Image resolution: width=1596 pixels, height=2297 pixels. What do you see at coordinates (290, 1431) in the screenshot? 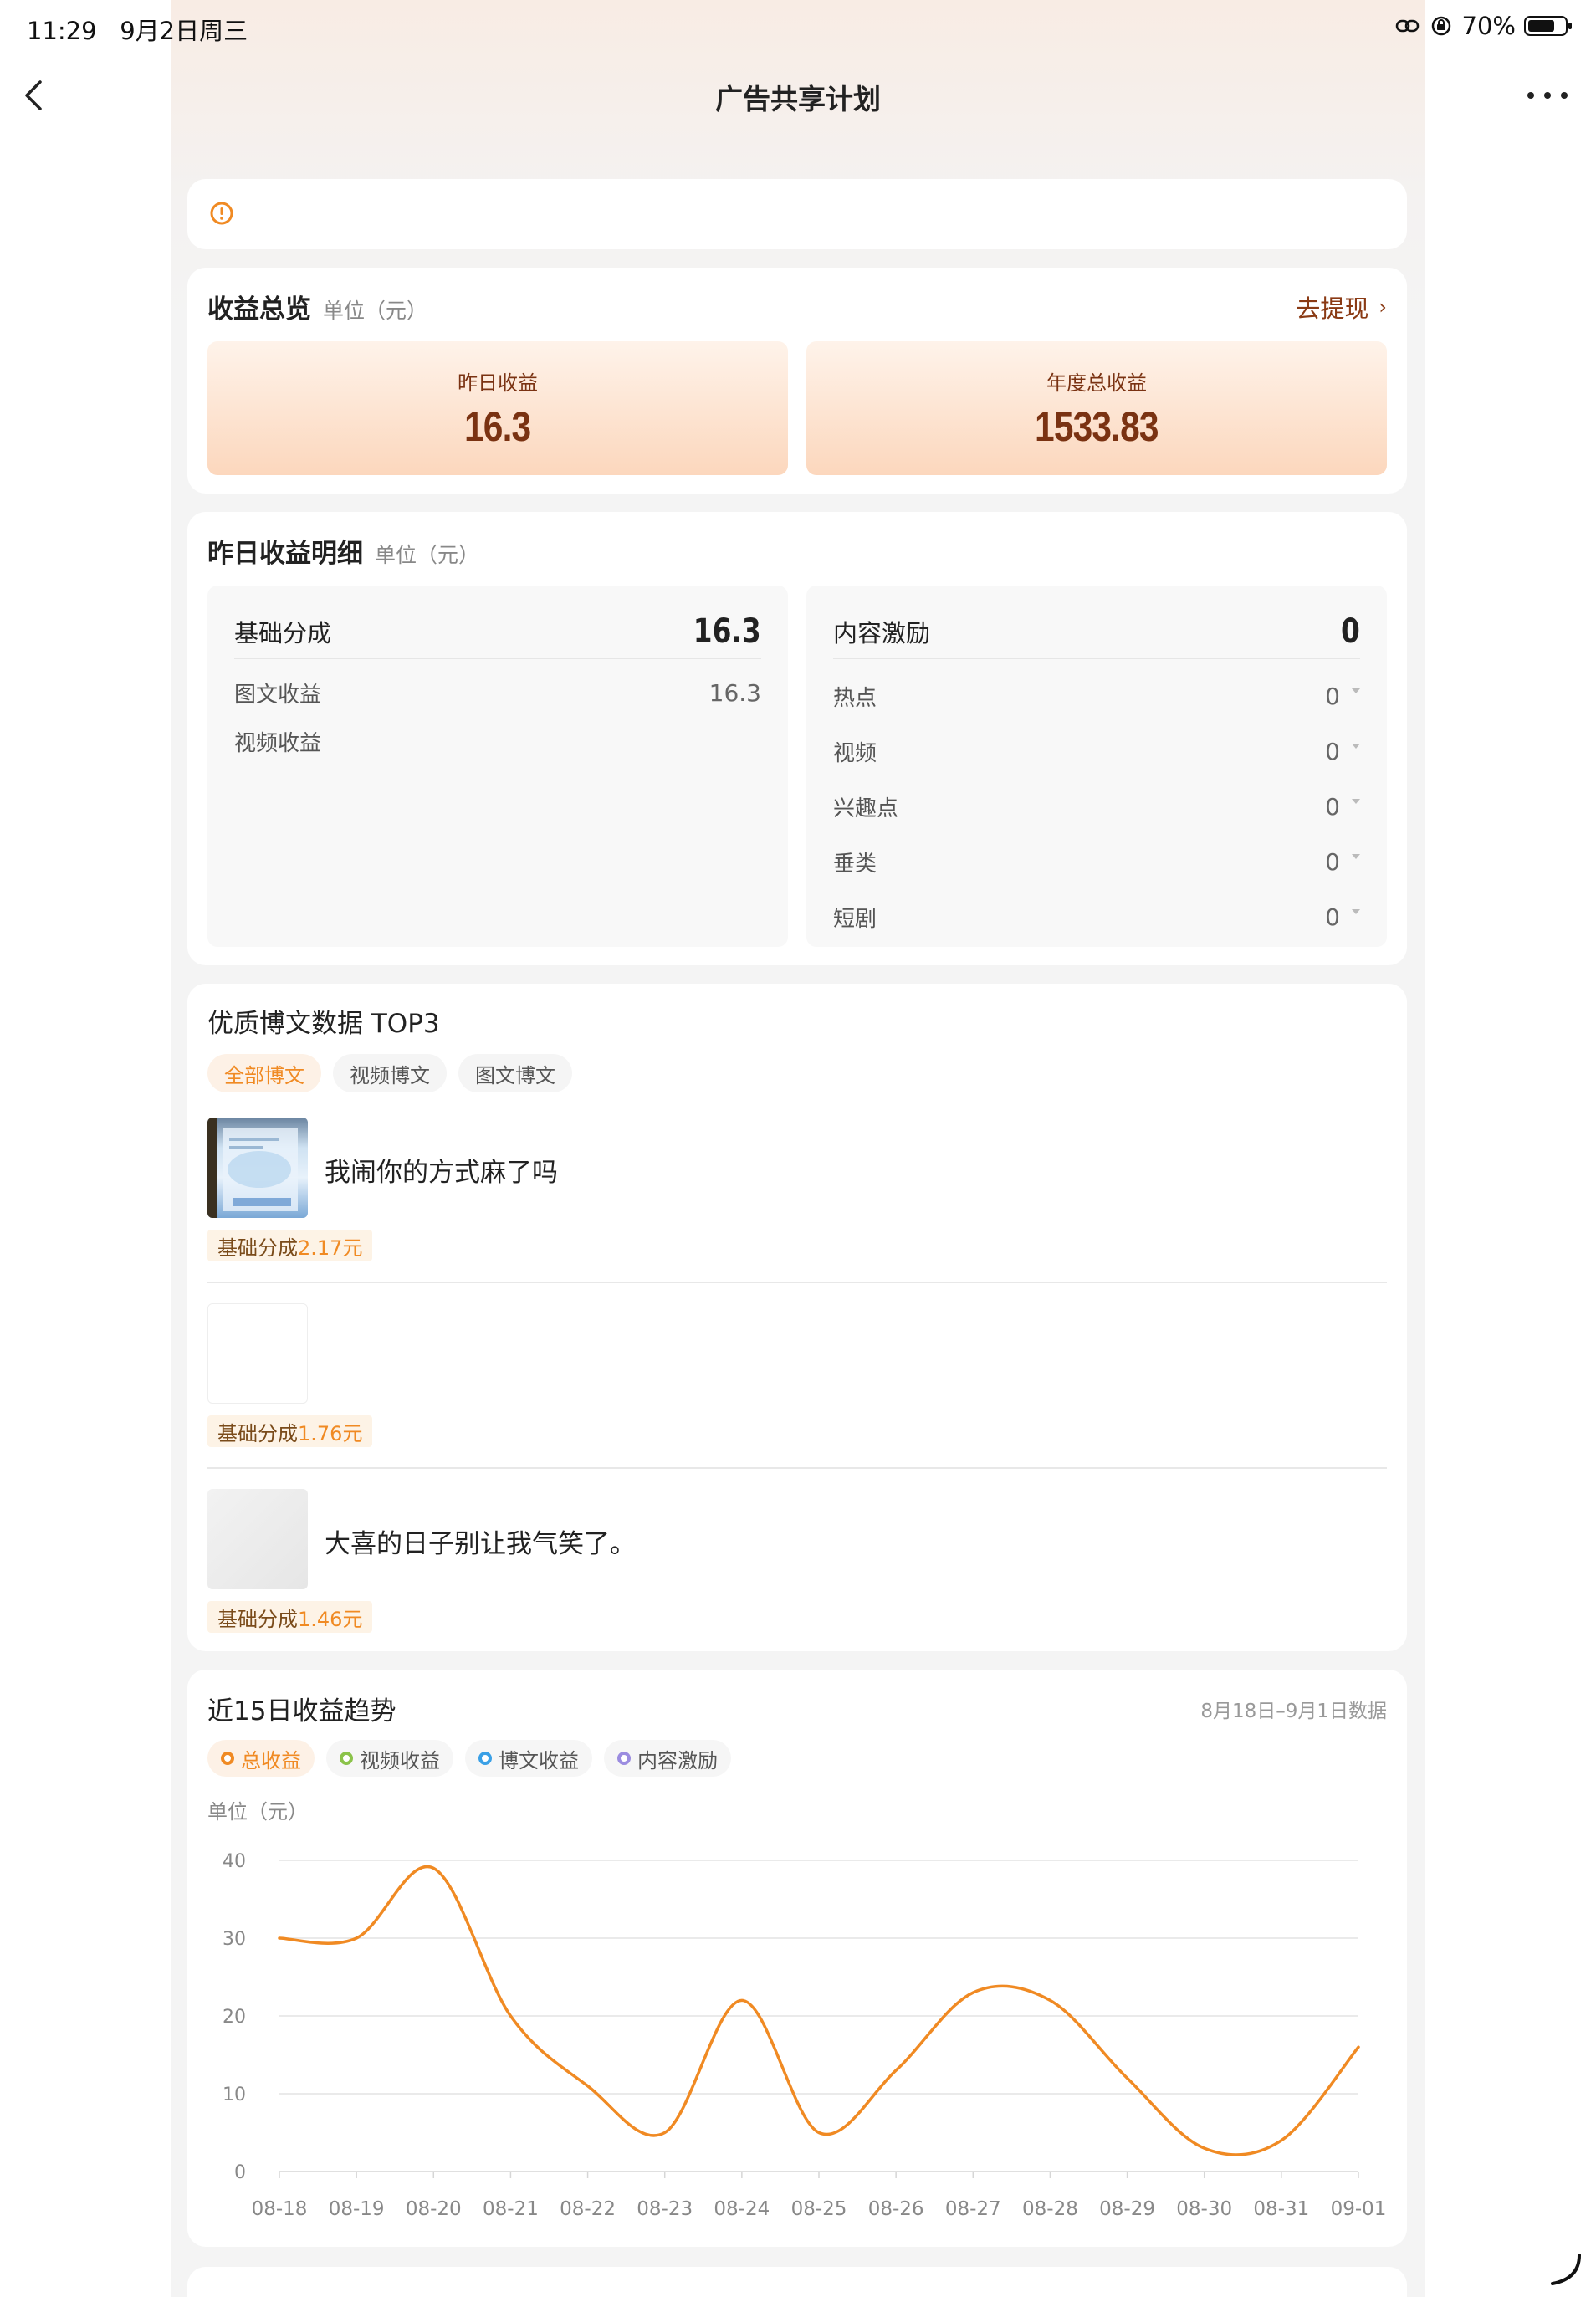
I see `earnings-badge: 基础分成 1.76元` at bounding box center [290, 1431].